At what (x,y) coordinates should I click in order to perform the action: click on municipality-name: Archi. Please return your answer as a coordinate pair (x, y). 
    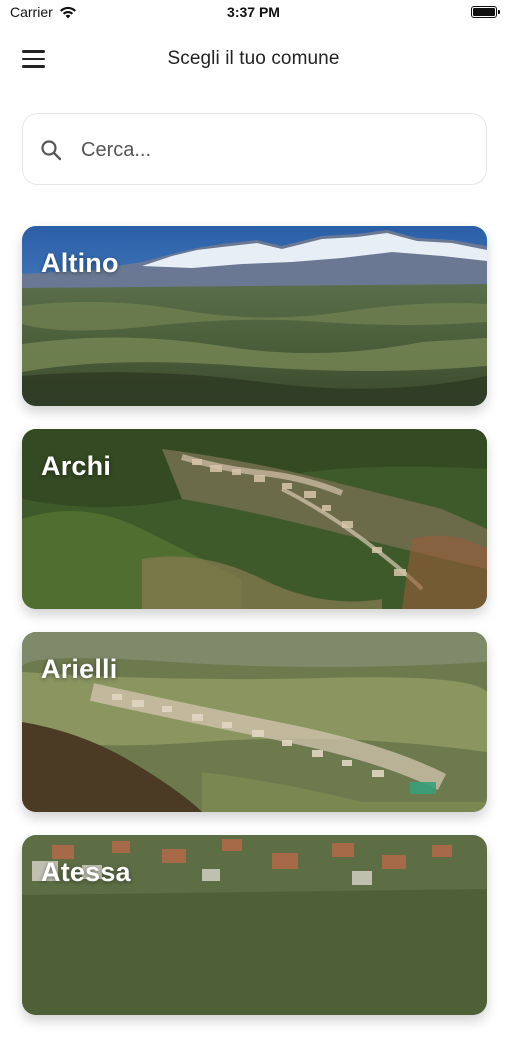
    Looking at the image, I should click on (76, 466).